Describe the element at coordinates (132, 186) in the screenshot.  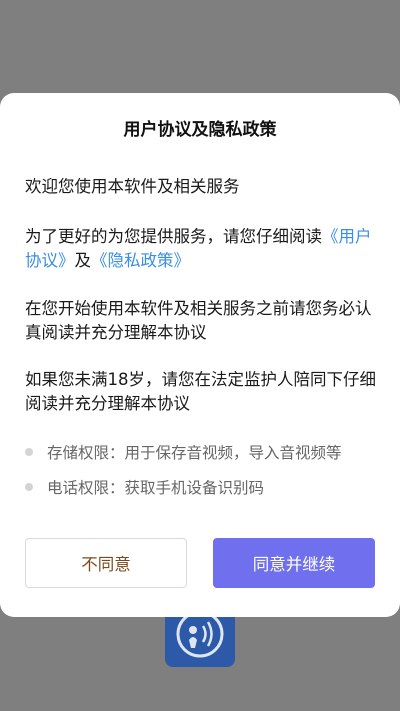
I see `intro-text: 欢迎您使用本软件及相关服务` at that location.